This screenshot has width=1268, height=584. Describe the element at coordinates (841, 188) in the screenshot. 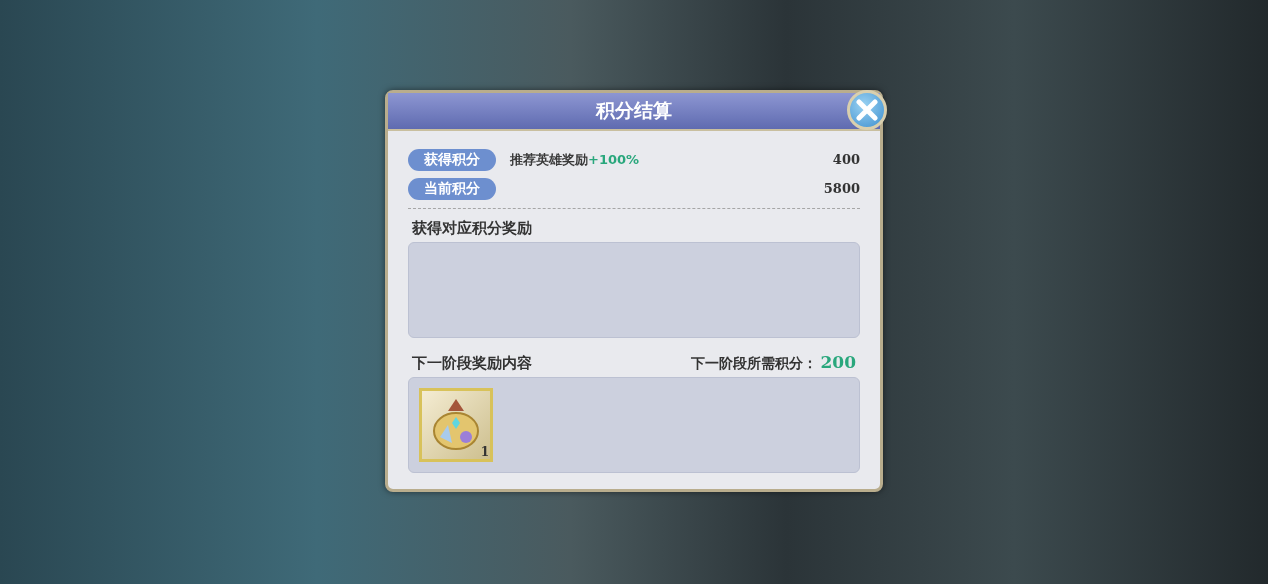

I see `score-value: 5800` at that location.